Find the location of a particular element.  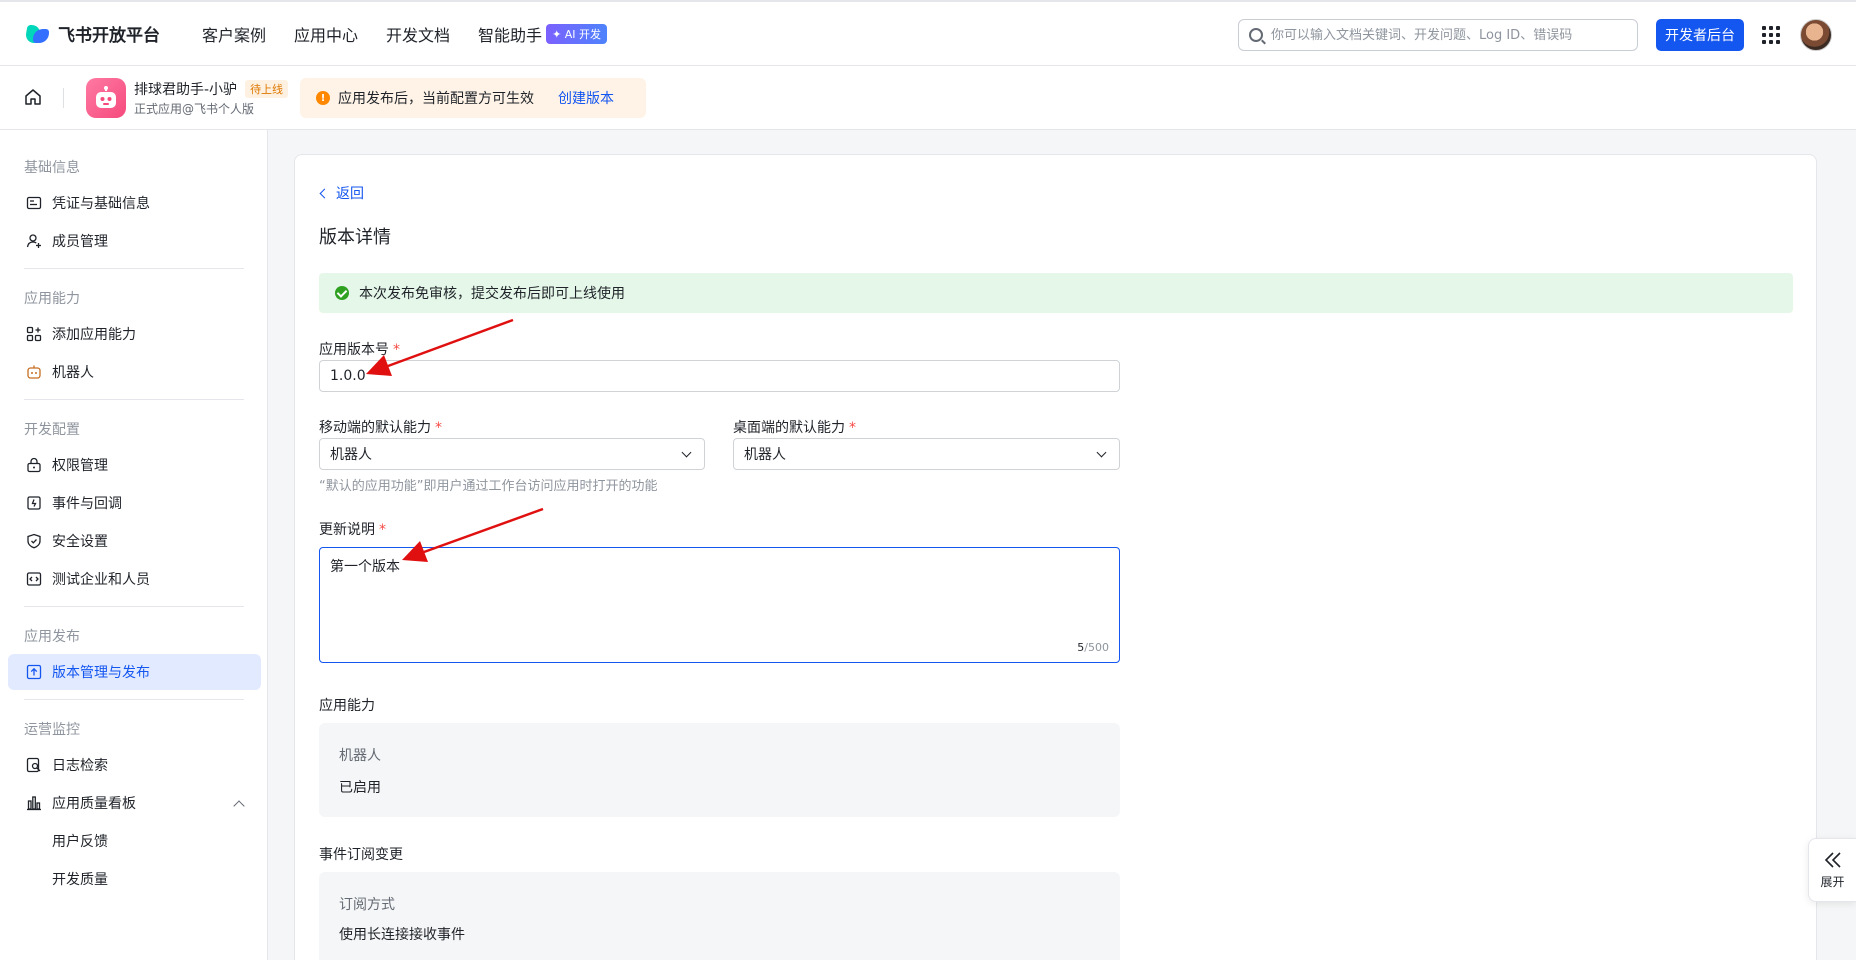

event-value: 使用长连接接收事件 is located at coordinates (402, 935).